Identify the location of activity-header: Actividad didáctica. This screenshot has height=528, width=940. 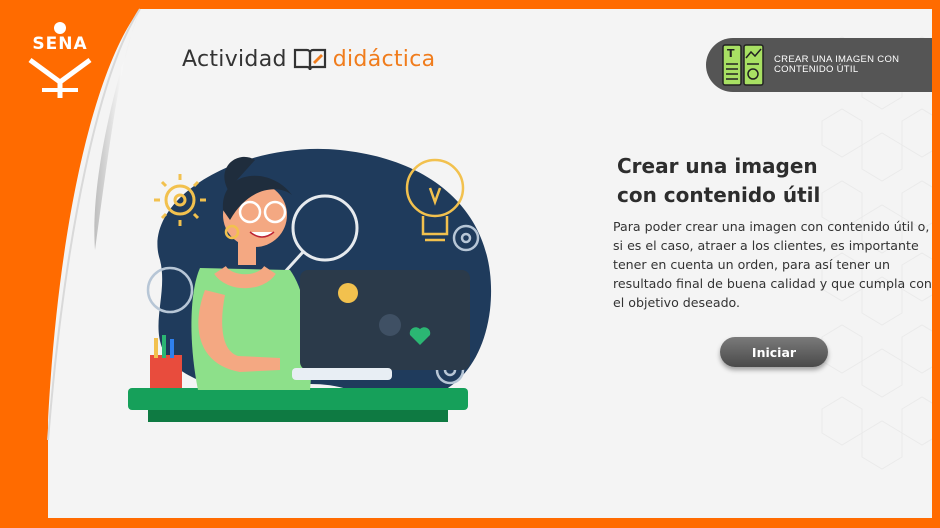
(308, 59).